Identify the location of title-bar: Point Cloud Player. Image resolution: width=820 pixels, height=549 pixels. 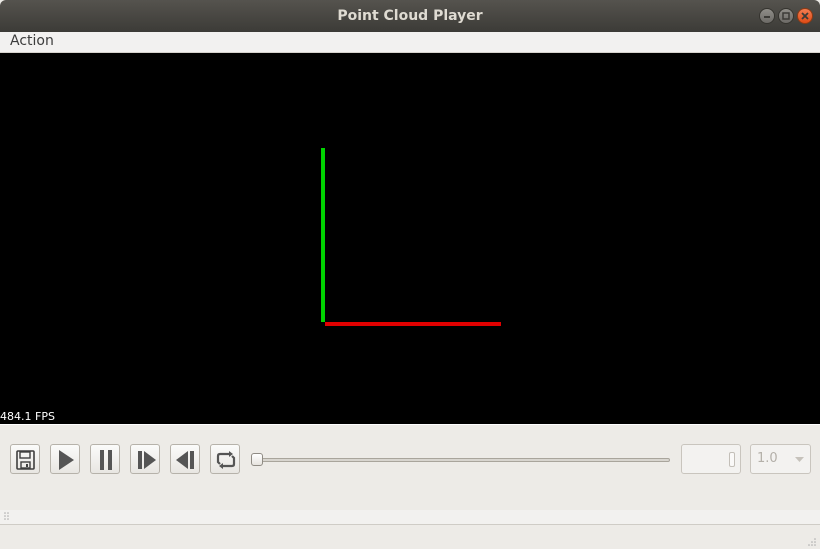
(410, 16).